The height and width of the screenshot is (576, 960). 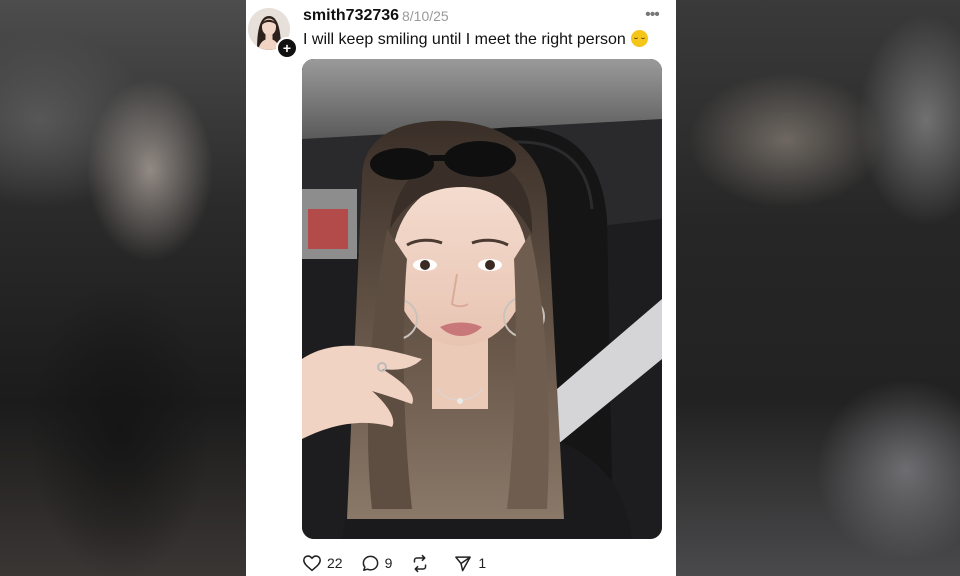 I want to click on repost-button, so click(x=422, y=563).